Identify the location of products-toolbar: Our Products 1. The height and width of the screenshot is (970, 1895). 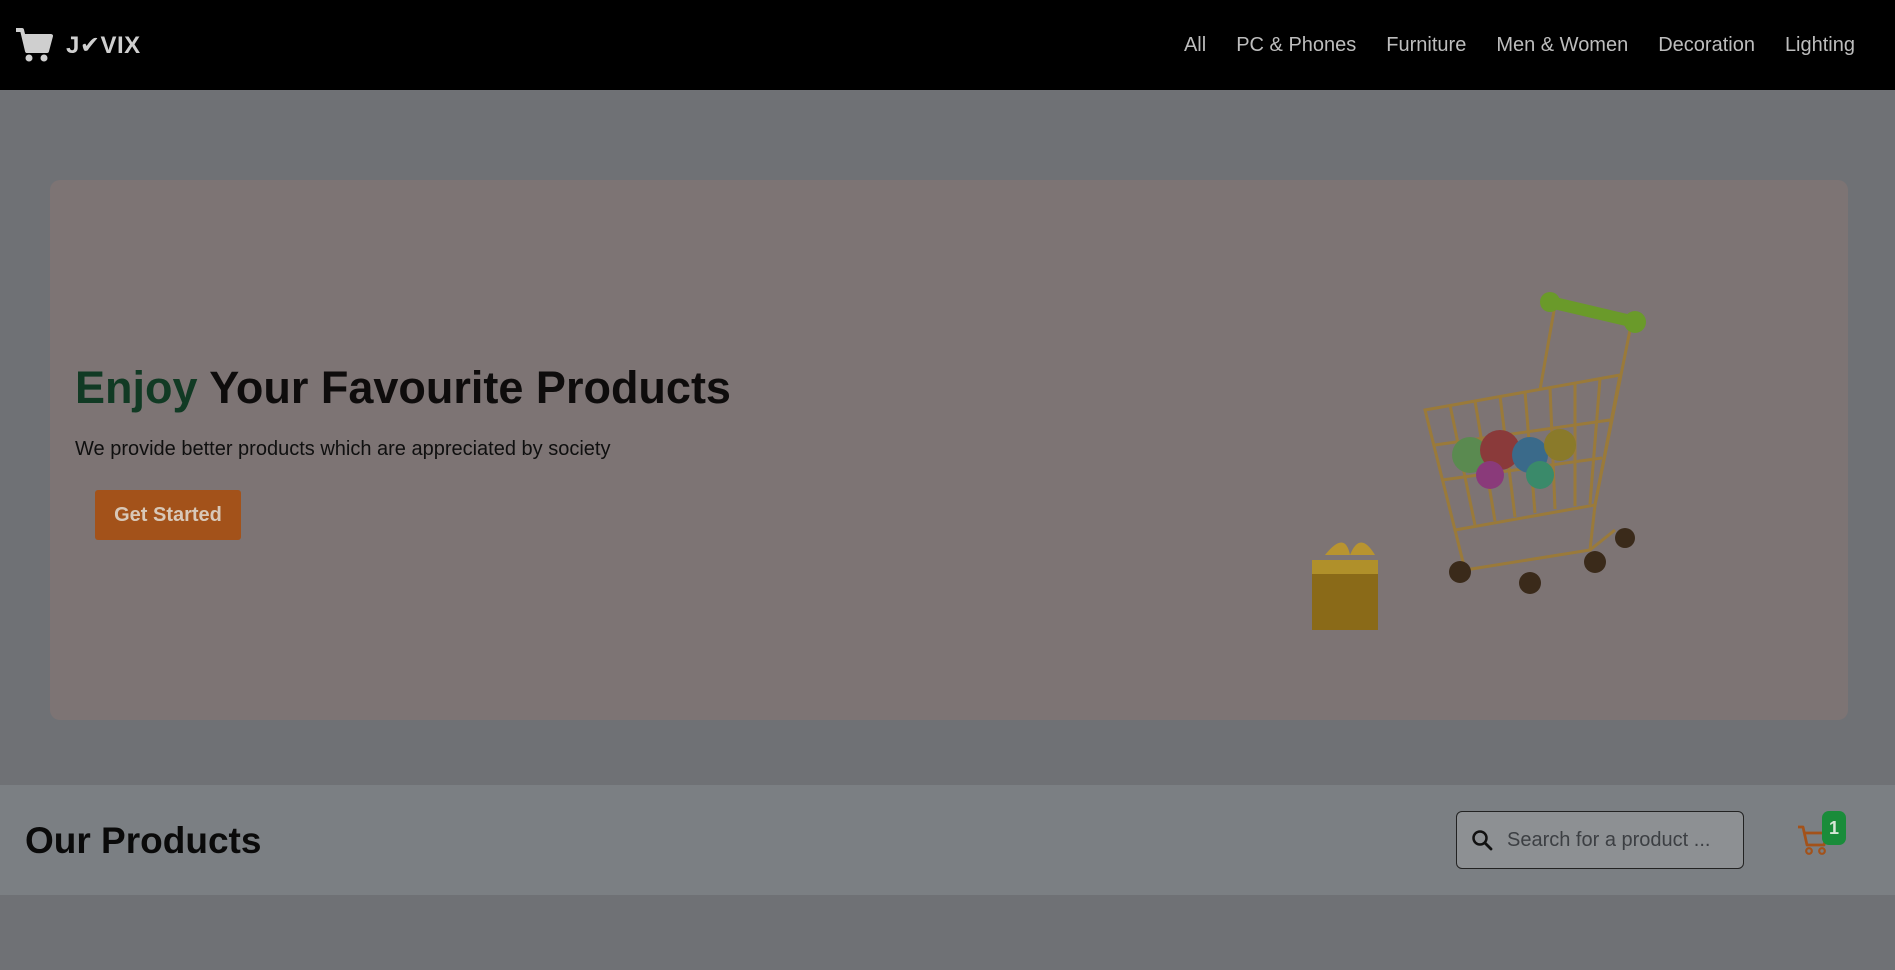
(947, 840).